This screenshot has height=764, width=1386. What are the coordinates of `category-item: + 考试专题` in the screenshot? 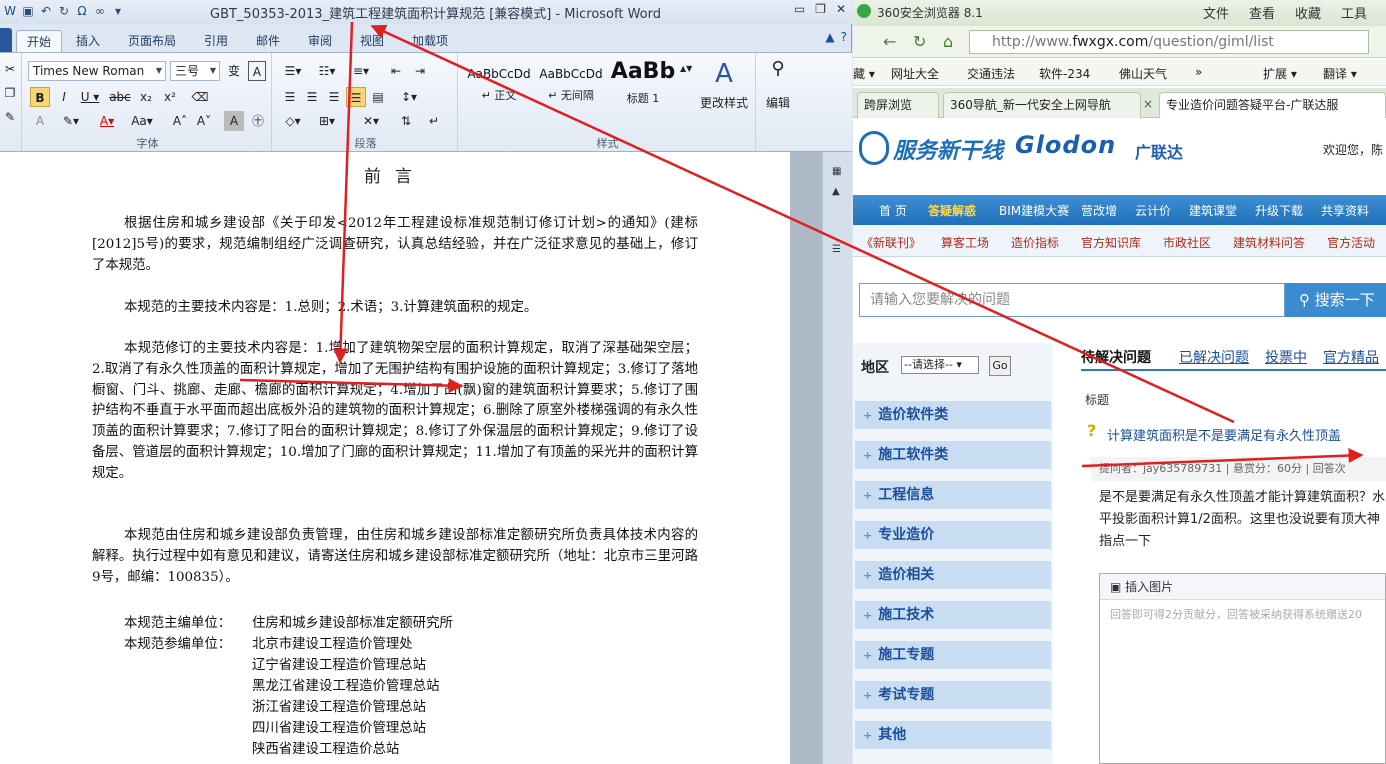 It's located at (953, 695).